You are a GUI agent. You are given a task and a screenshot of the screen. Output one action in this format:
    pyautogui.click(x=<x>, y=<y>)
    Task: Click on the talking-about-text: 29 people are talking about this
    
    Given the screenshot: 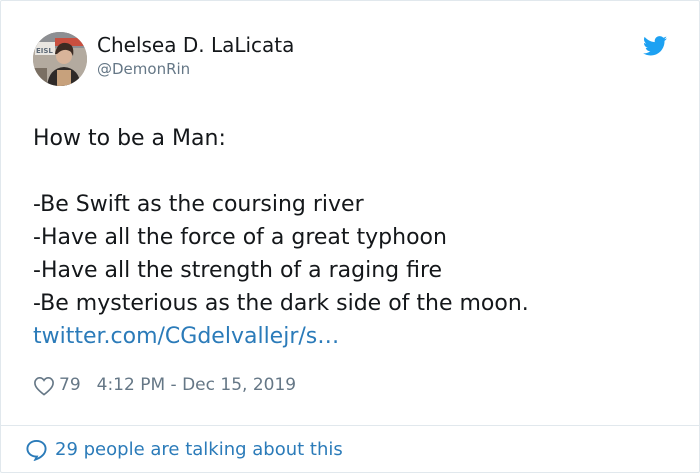 What is the action you would take?
    pyautogui.click(x=199, y=449)
    